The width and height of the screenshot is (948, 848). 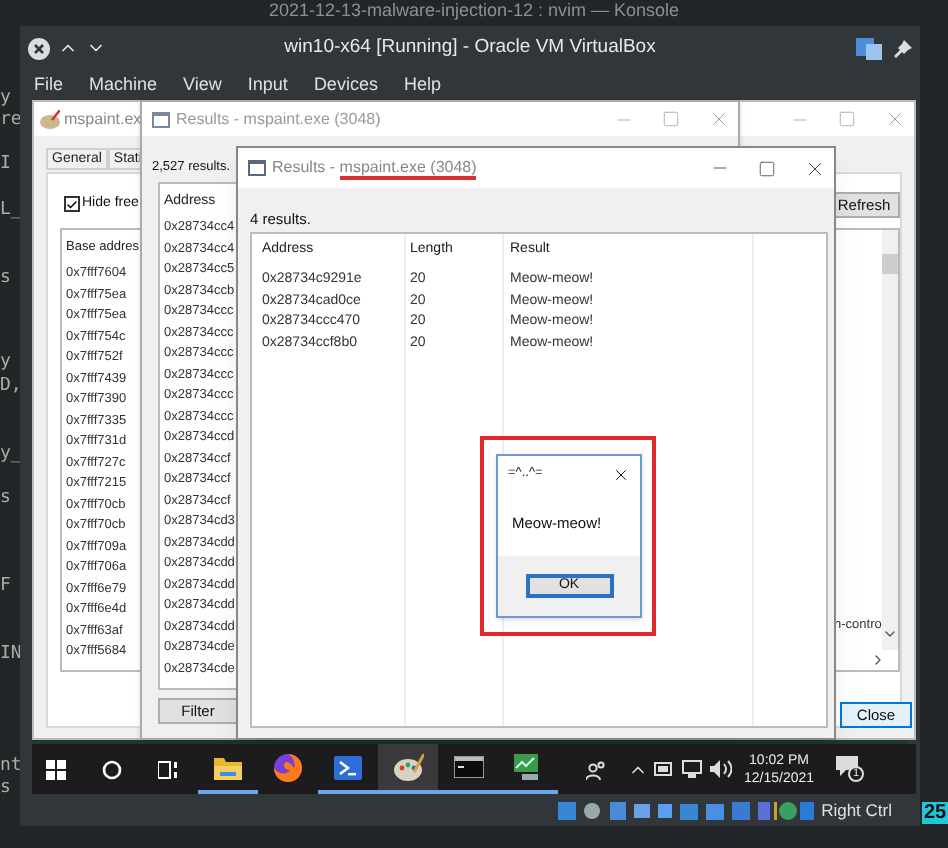 What do you see at coordinates (890, 634) in the screenshot?
I see `scroll-down-icon` at bounding box center [890, 634].